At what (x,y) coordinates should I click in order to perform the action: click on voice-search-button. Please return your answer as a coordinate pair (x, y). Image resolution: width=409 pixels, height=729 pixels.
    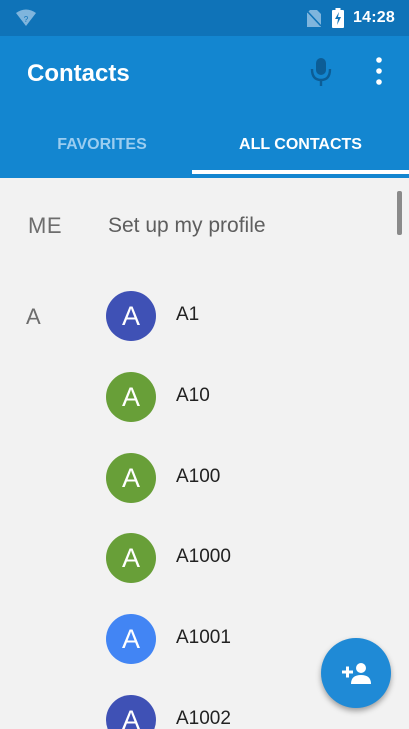
    Looking at the image, I should click on (321, 72).